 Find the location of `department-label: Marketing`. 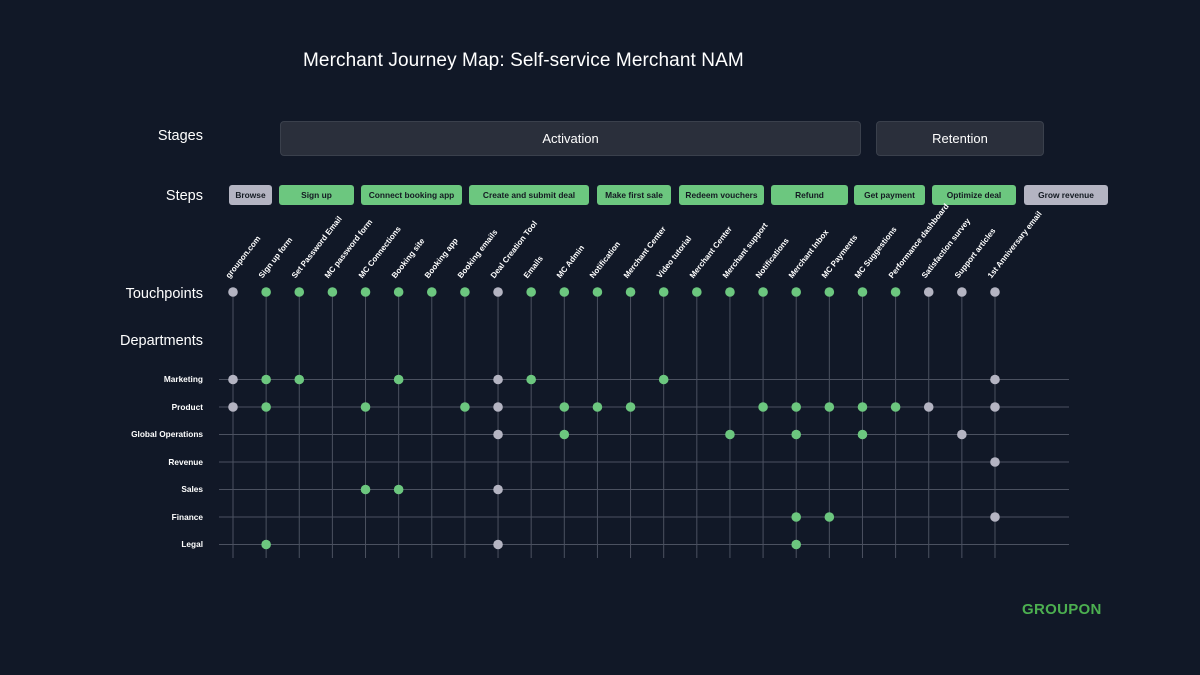

department-label: Marketing is located at coordinates (183, 379).